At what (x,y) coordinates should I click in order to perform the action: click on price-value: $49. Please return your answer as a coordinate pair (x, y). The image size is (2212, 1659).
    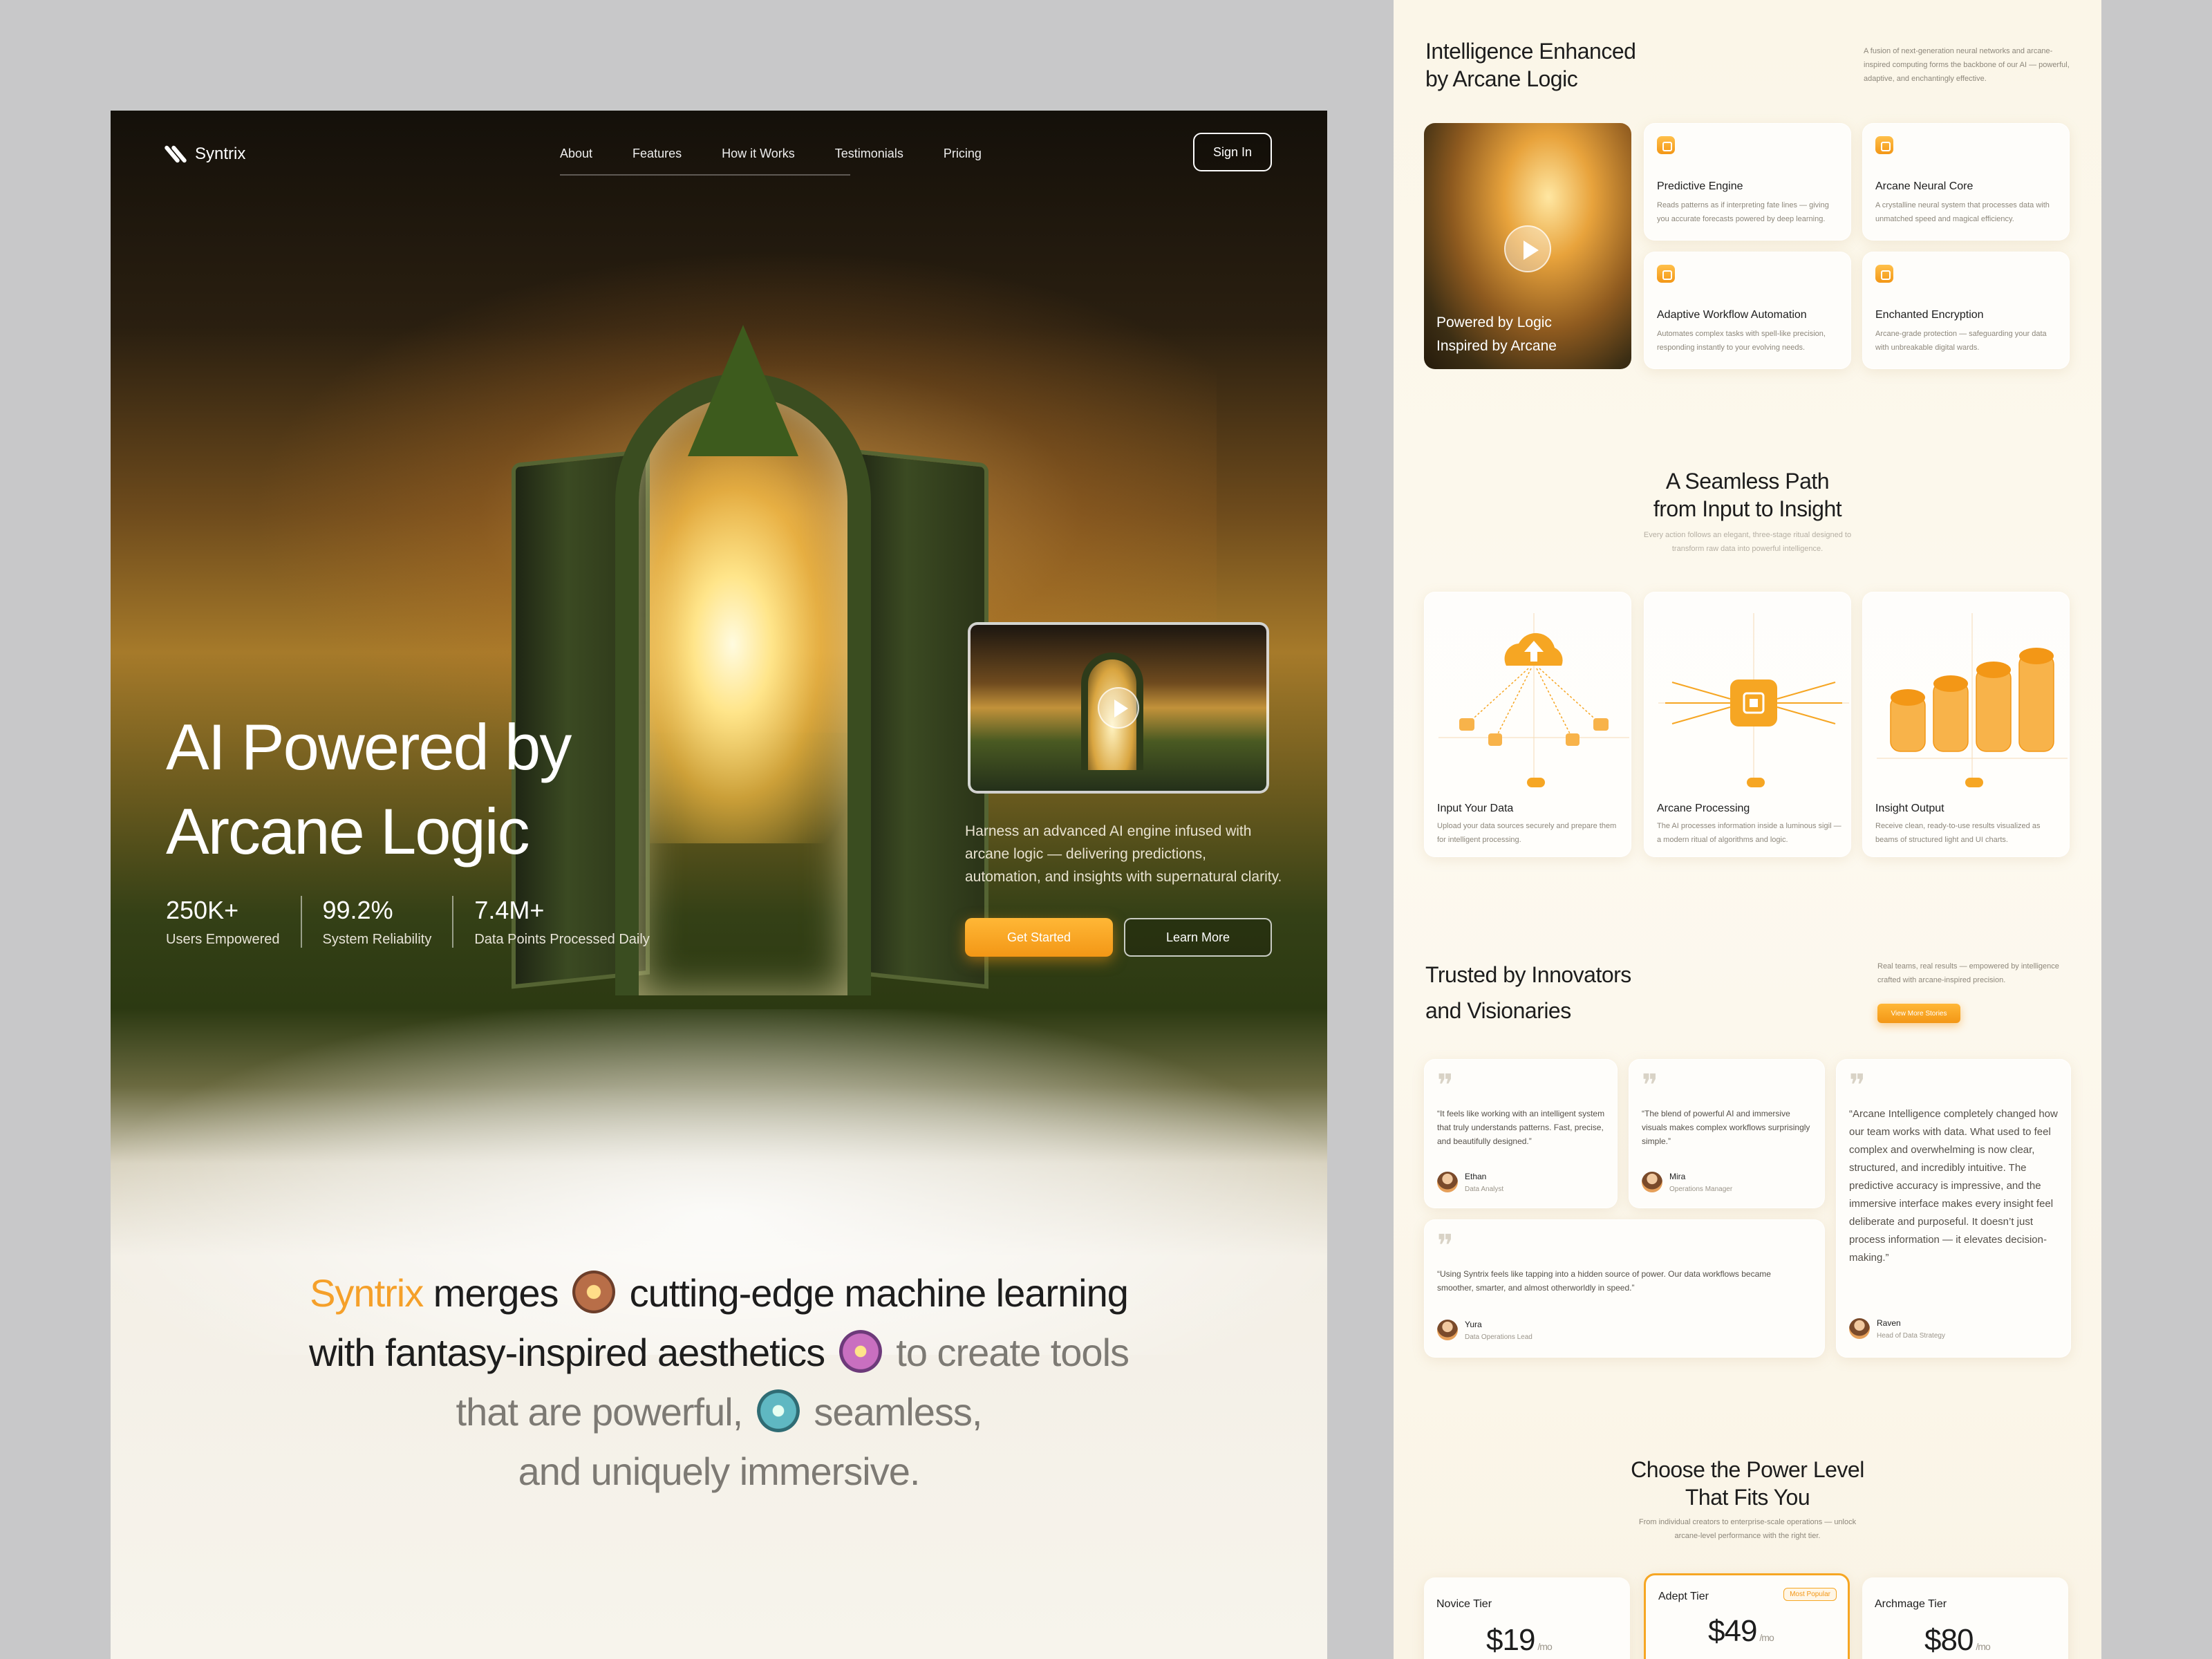
    Looking at the image, I should click on (1732, 1631).